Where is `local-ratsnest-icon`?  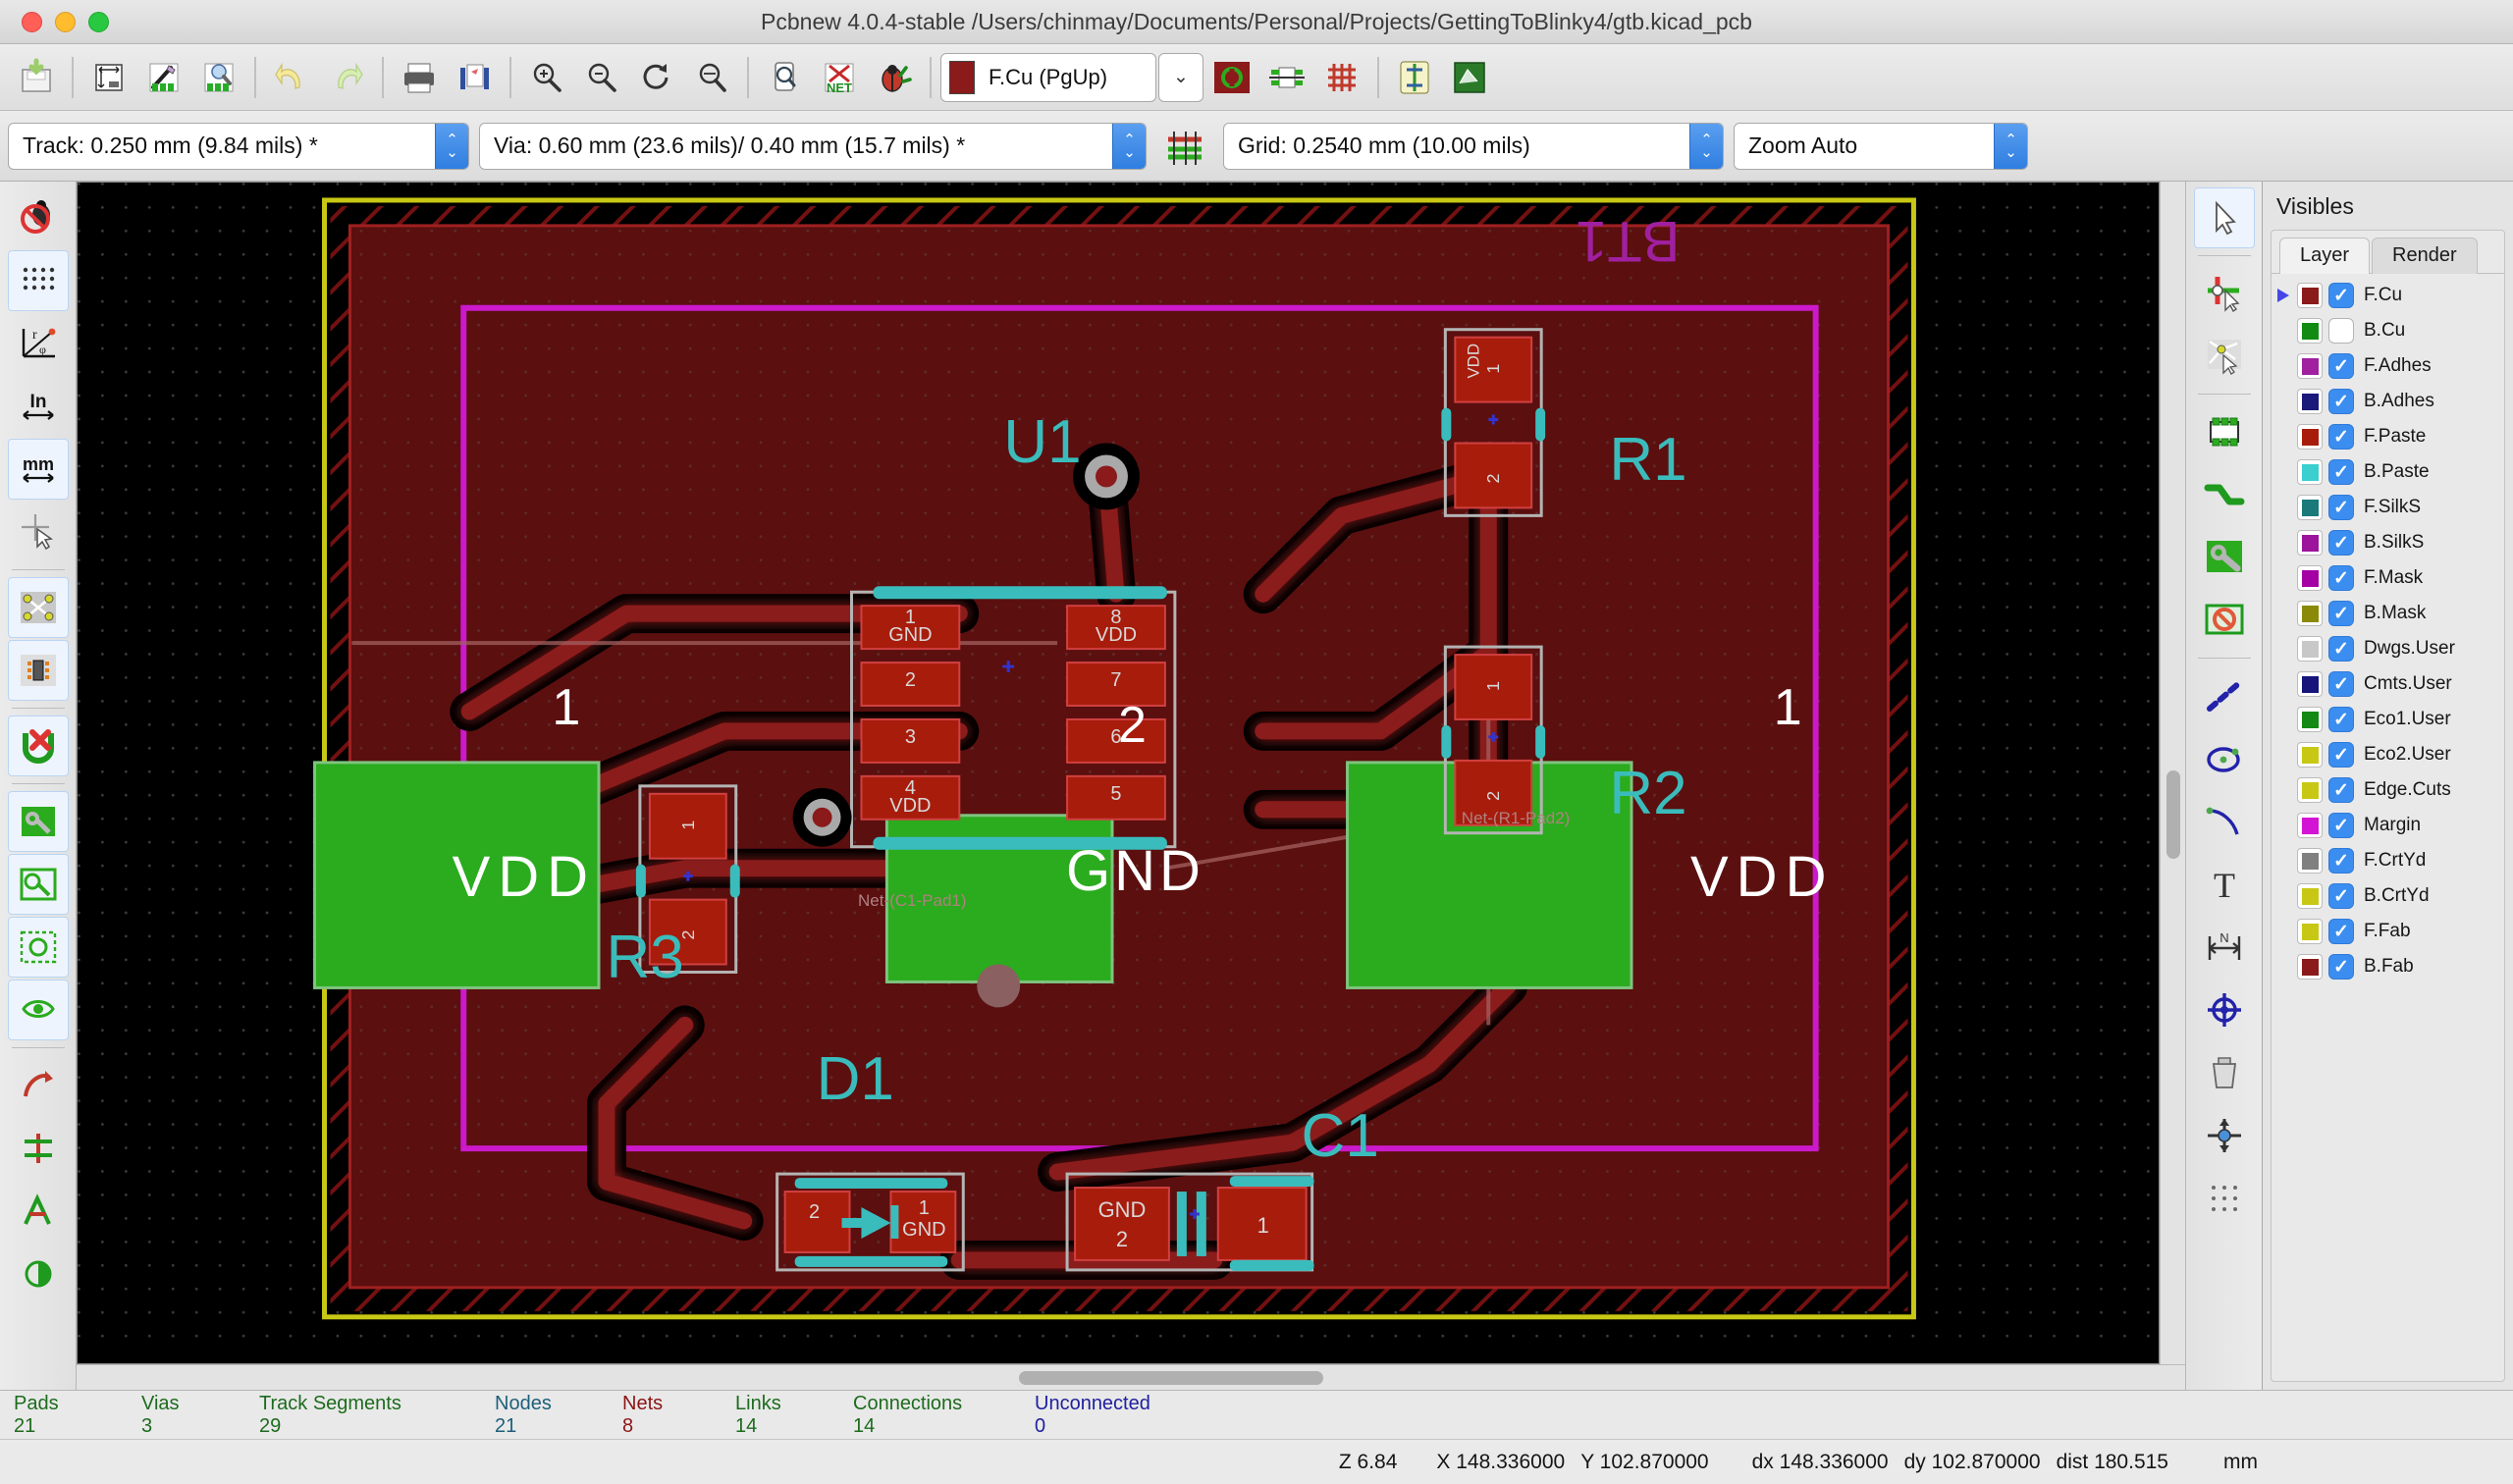
local-ratsnest-icon is located at coordinates (2225, 357).